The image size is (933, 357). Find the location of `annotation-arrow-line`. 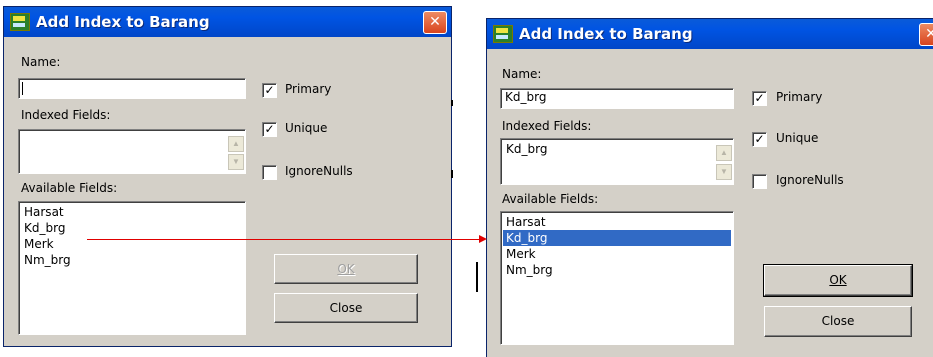

annotation-arrow-line is located at coordinates (283, 239).